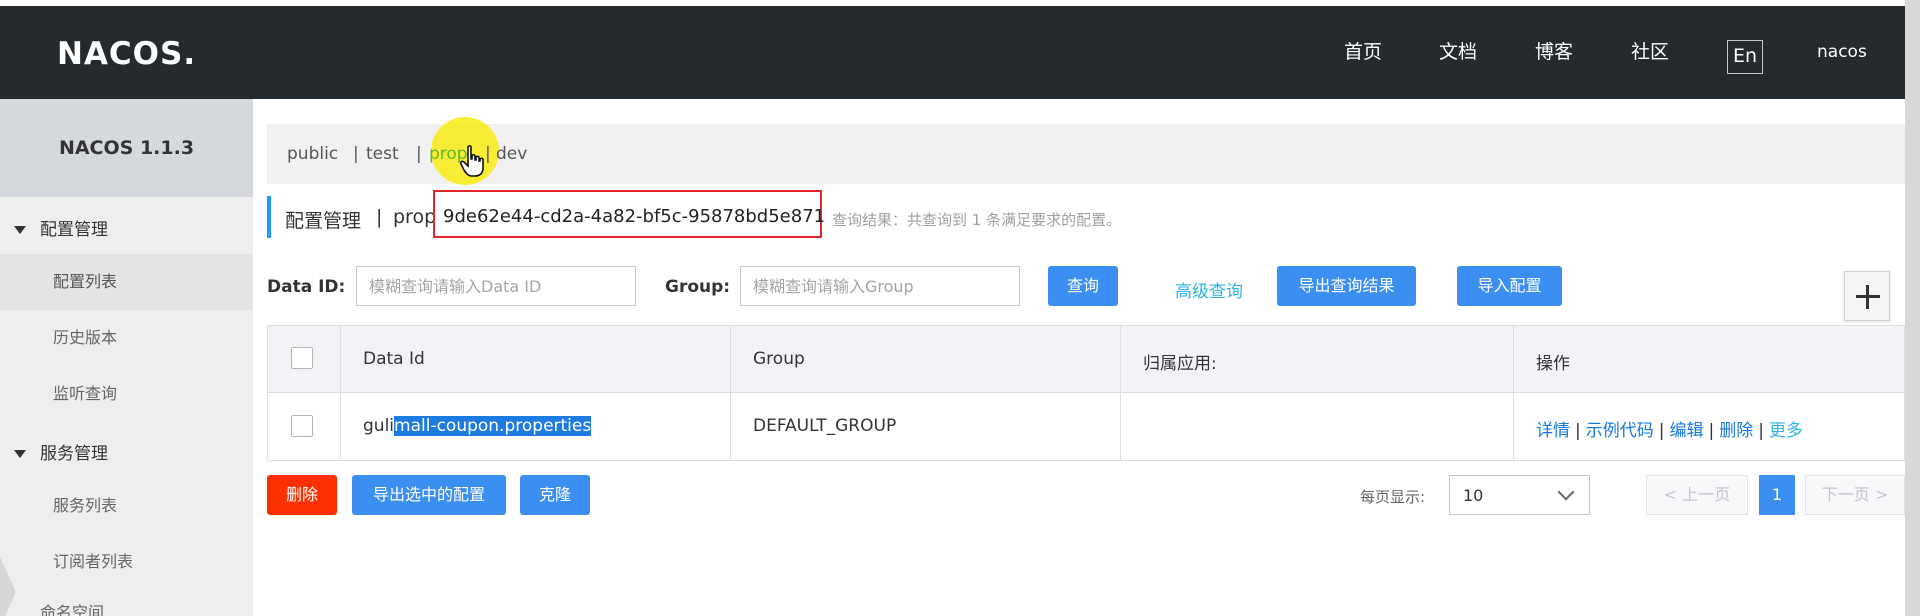  Describe the element at coordinates (302, 426) in the screenshot. I see `row-checkbox` at that location.